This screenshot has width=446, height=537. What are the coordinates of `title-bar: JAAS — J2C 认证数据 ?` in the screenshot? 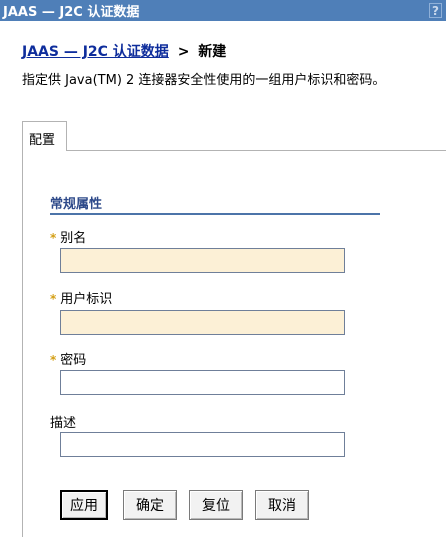 It's located at (223, 10).